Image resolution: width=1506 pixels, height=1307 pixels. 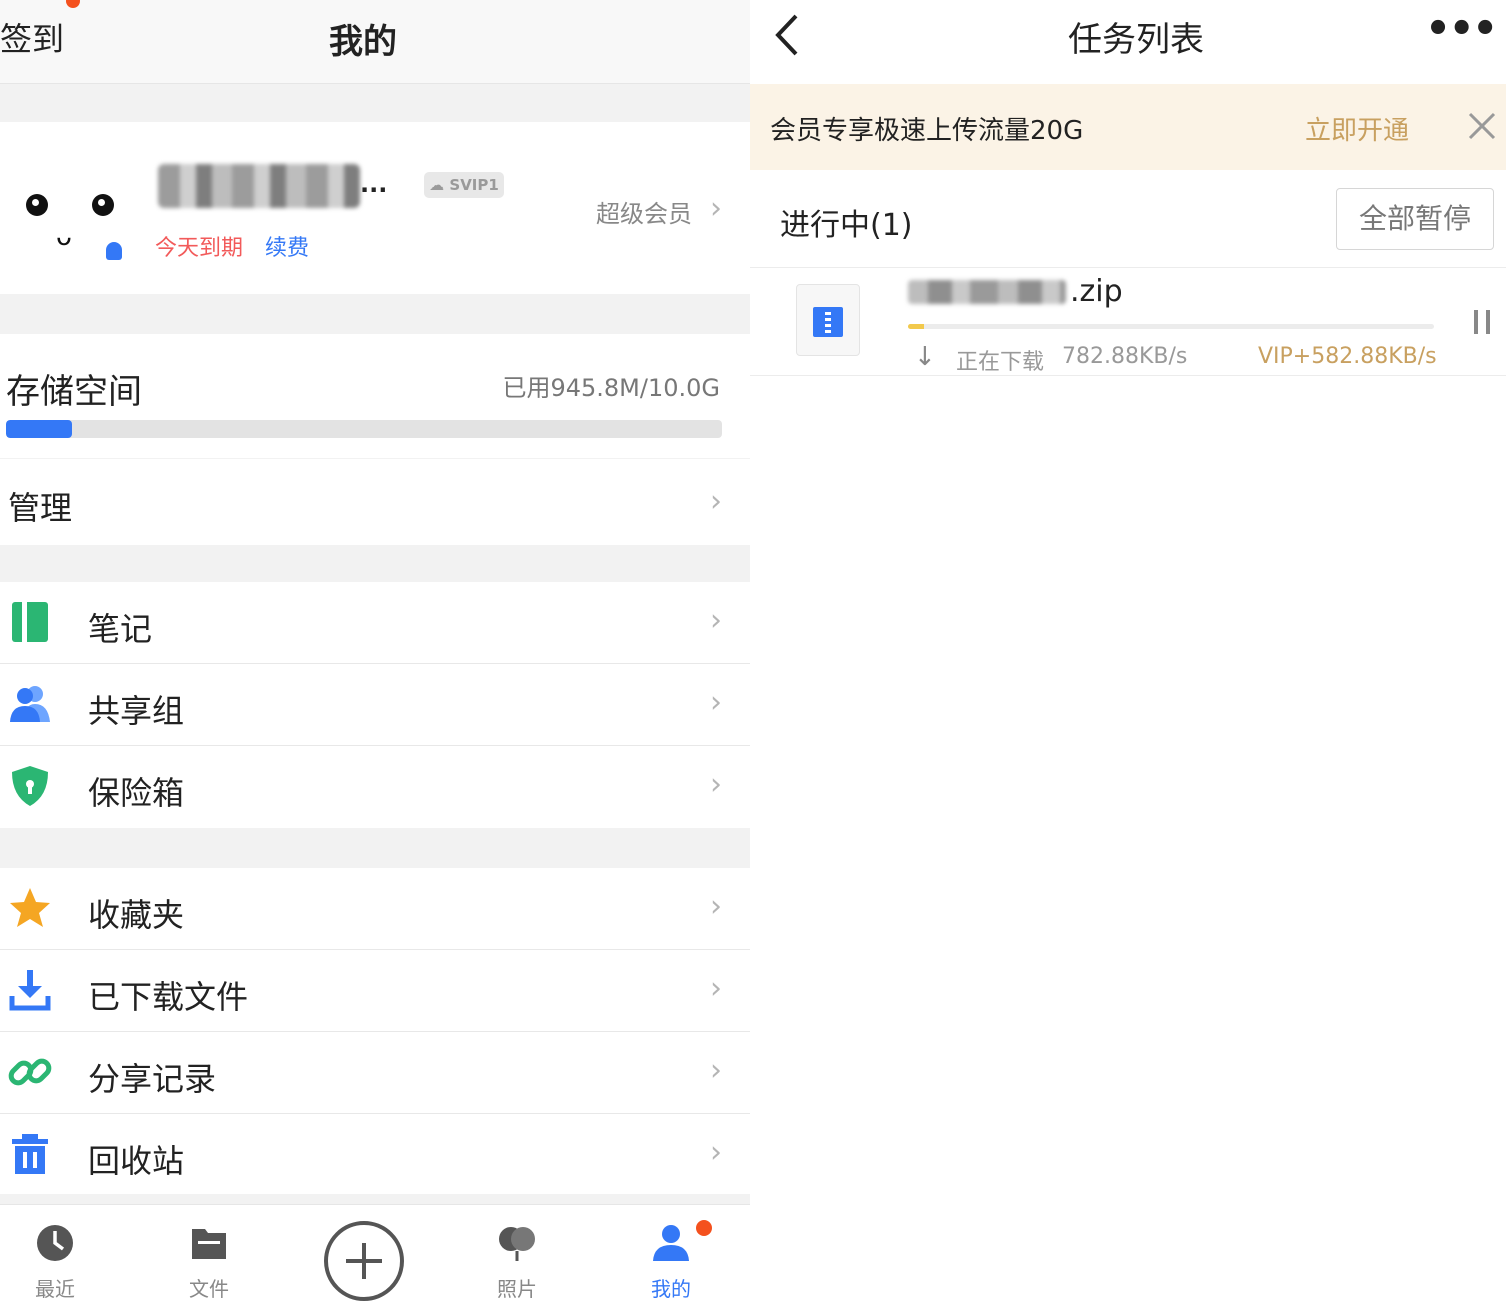 I want to click on star-icon, so click(x=30, y=907).